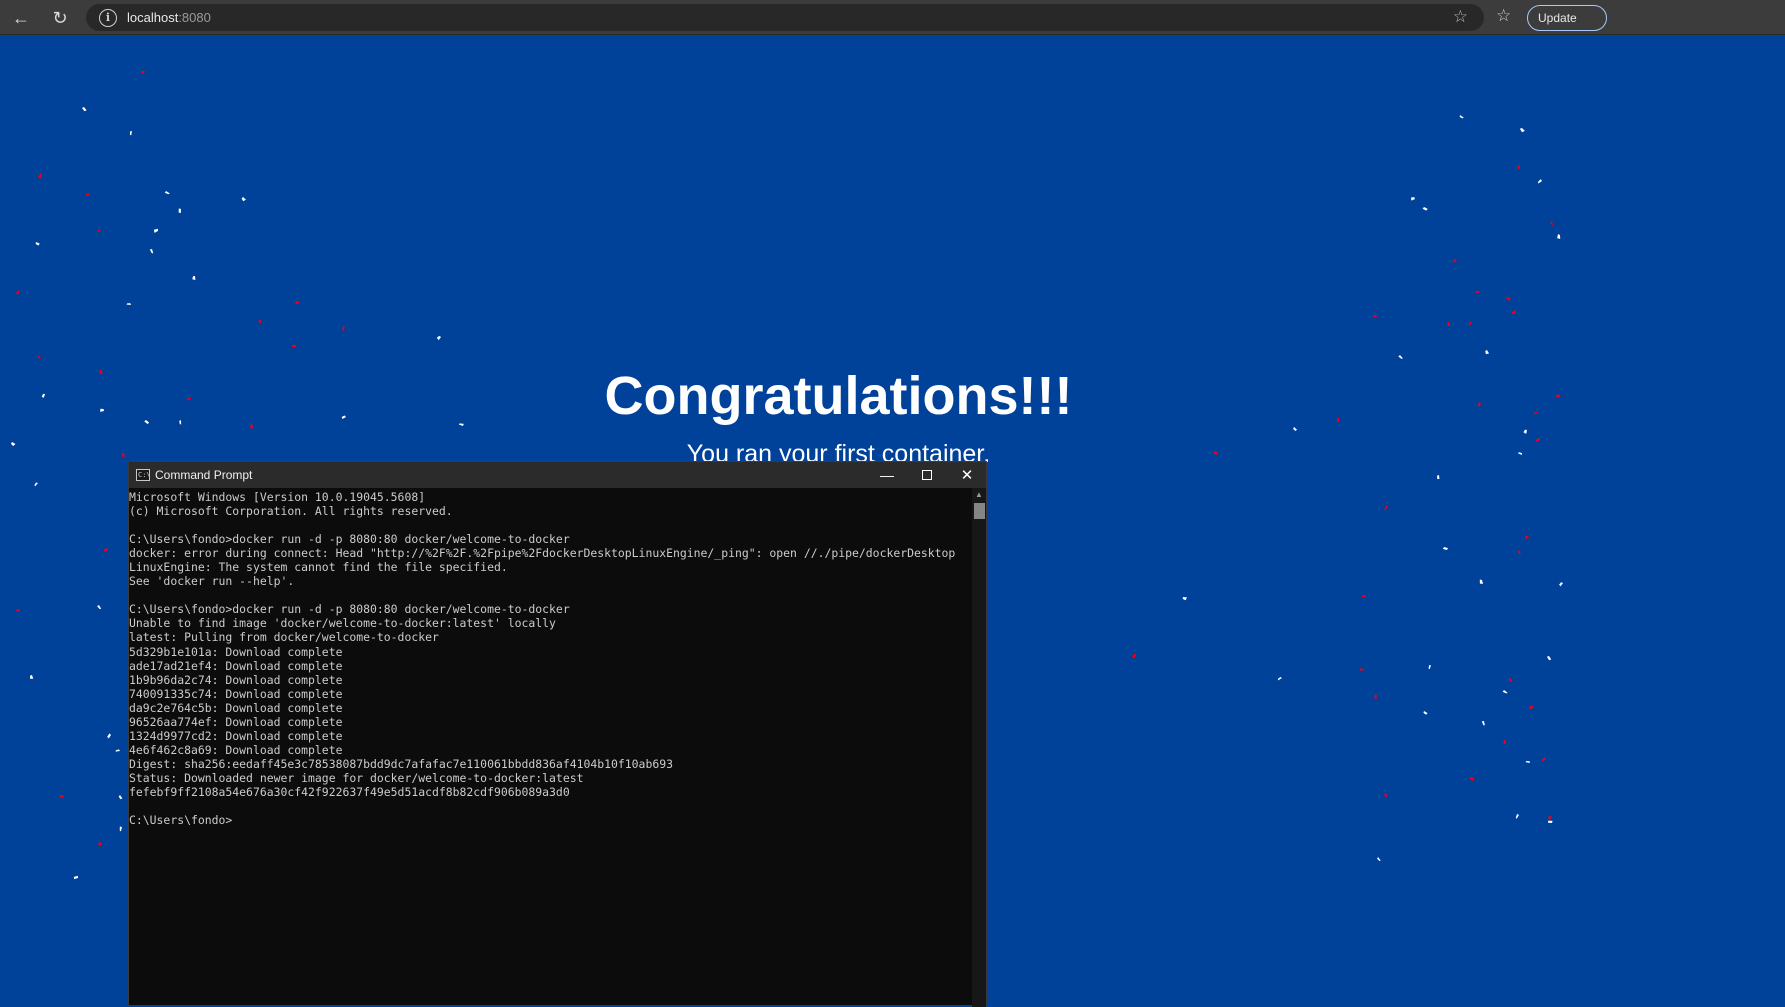 This screenshot has height=1007, width=1785. Describe the element at coordinates (236, 651) in the screenshot. I see `console-line: 5d329b1e101a: Download complete` at that location.